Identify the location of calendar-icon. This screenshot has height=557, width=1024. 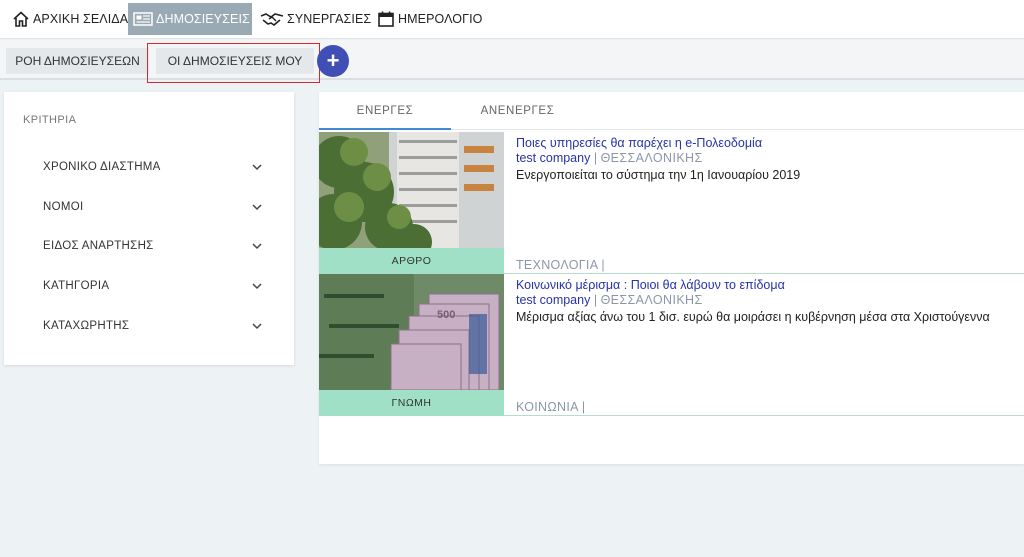
(386, 19).